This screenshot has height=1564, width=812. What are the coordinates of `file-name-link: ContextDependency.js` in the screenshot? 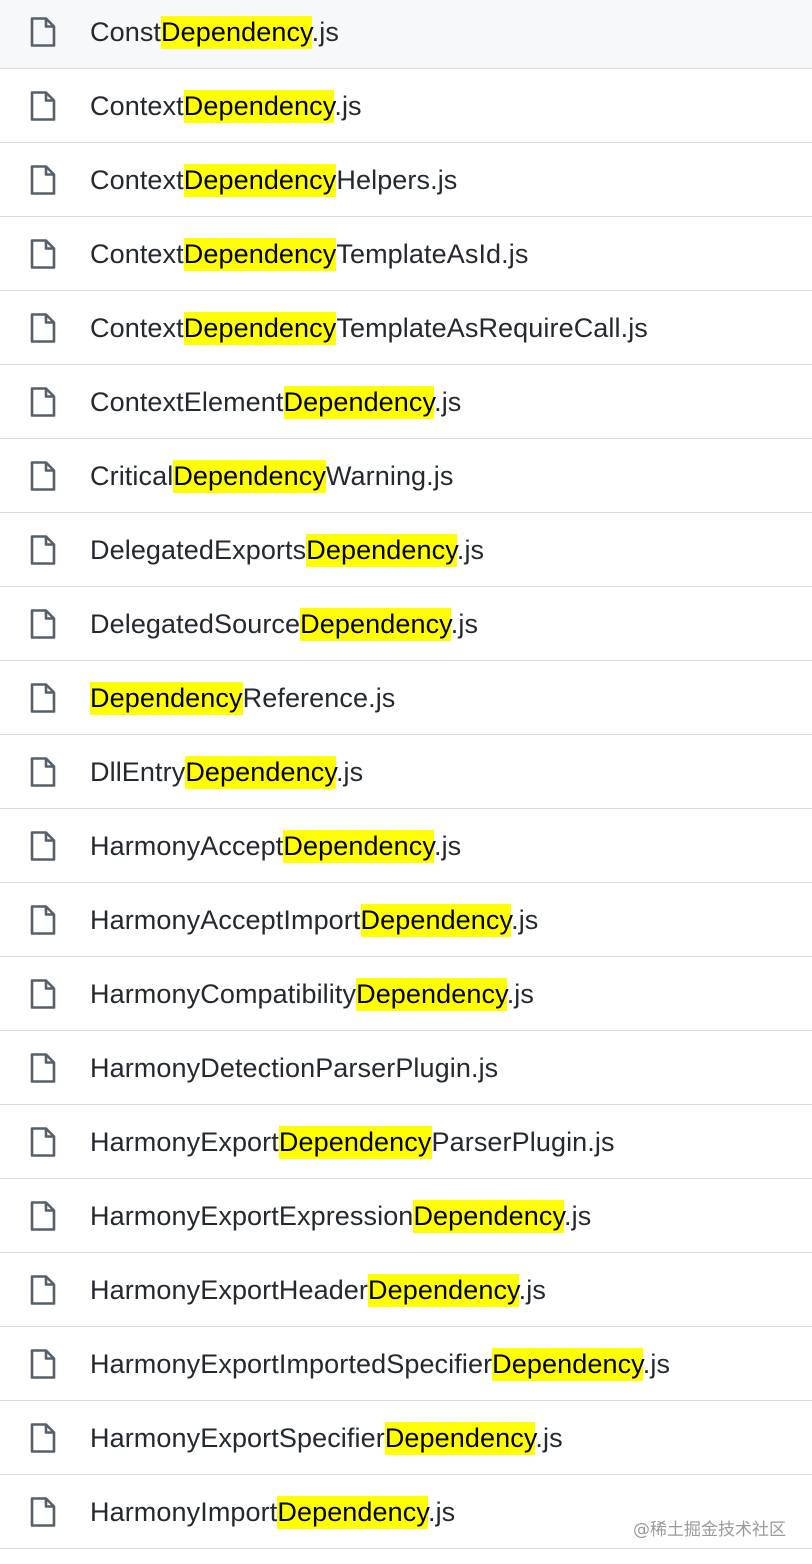 It's located at (226, 106).